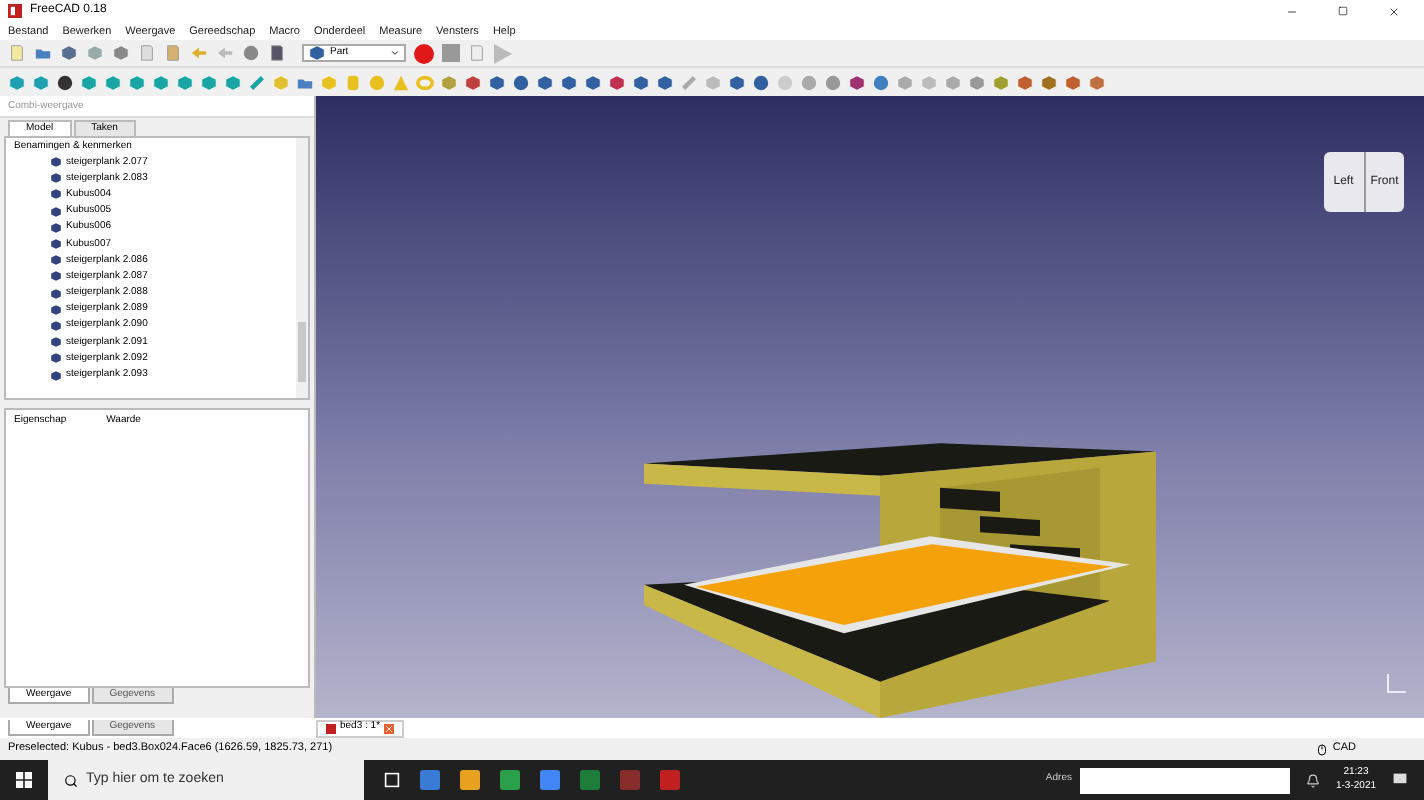 The width and height of the screenshot is (1424, 800). What do you see at coordinates (425, 82) in the screenshot?
I see `ring-icon` at bounding box center [425, 82].